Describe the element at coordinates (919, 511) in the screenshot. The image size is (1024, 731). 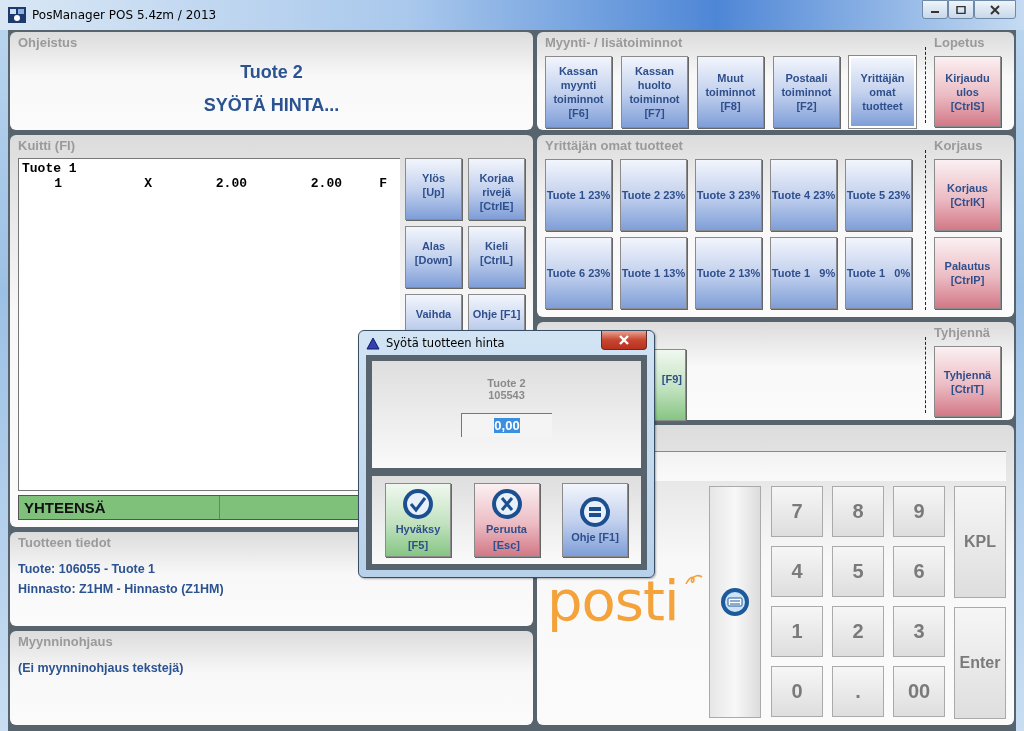
I see `keypad-key: 9` at that location.